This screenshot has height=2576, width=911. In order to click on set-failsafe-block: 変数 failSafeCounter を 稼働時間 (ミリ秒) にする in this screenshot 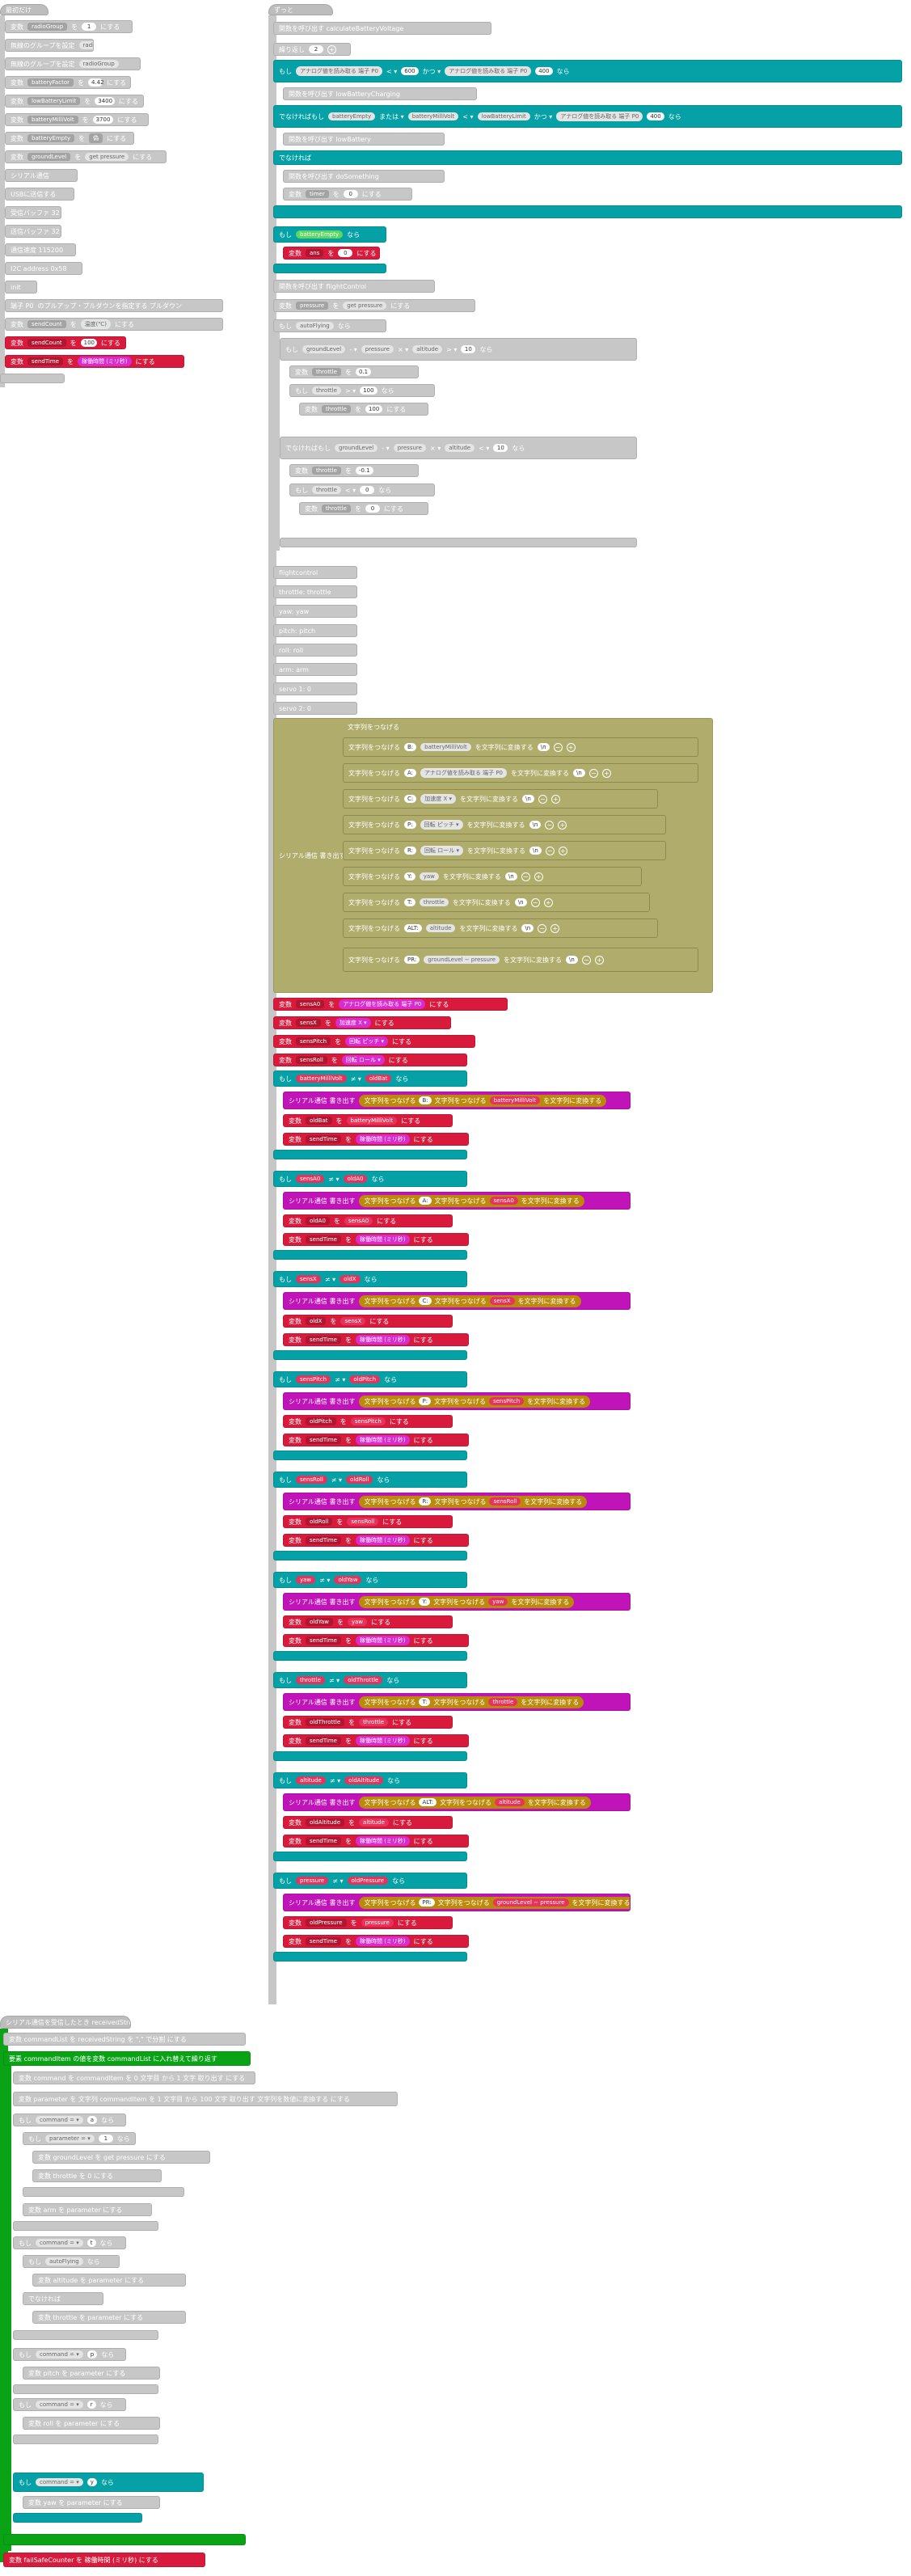, I will do `click(104, 2560)`.